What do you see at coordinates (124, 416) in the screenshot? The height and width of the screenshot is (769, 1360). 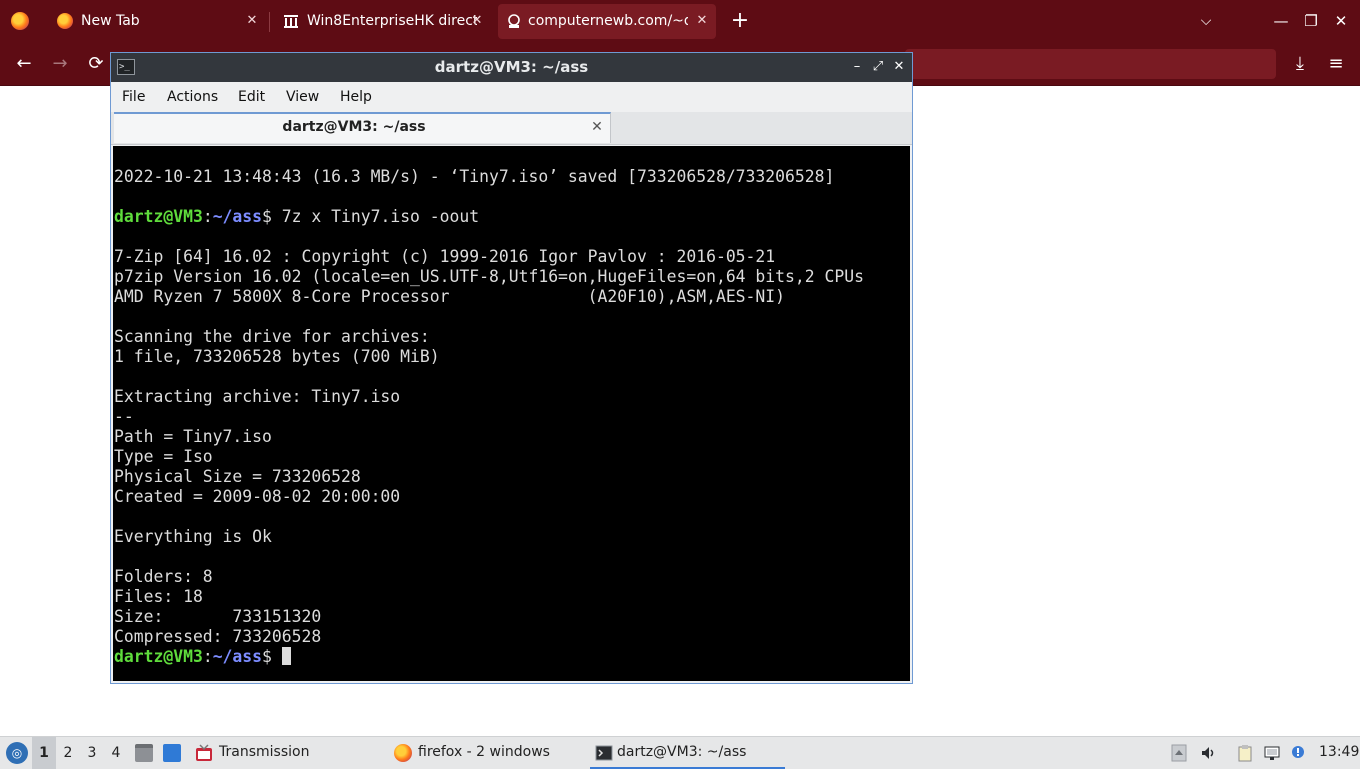 I see `terminal-line: --` at bounding box center [124, 416].